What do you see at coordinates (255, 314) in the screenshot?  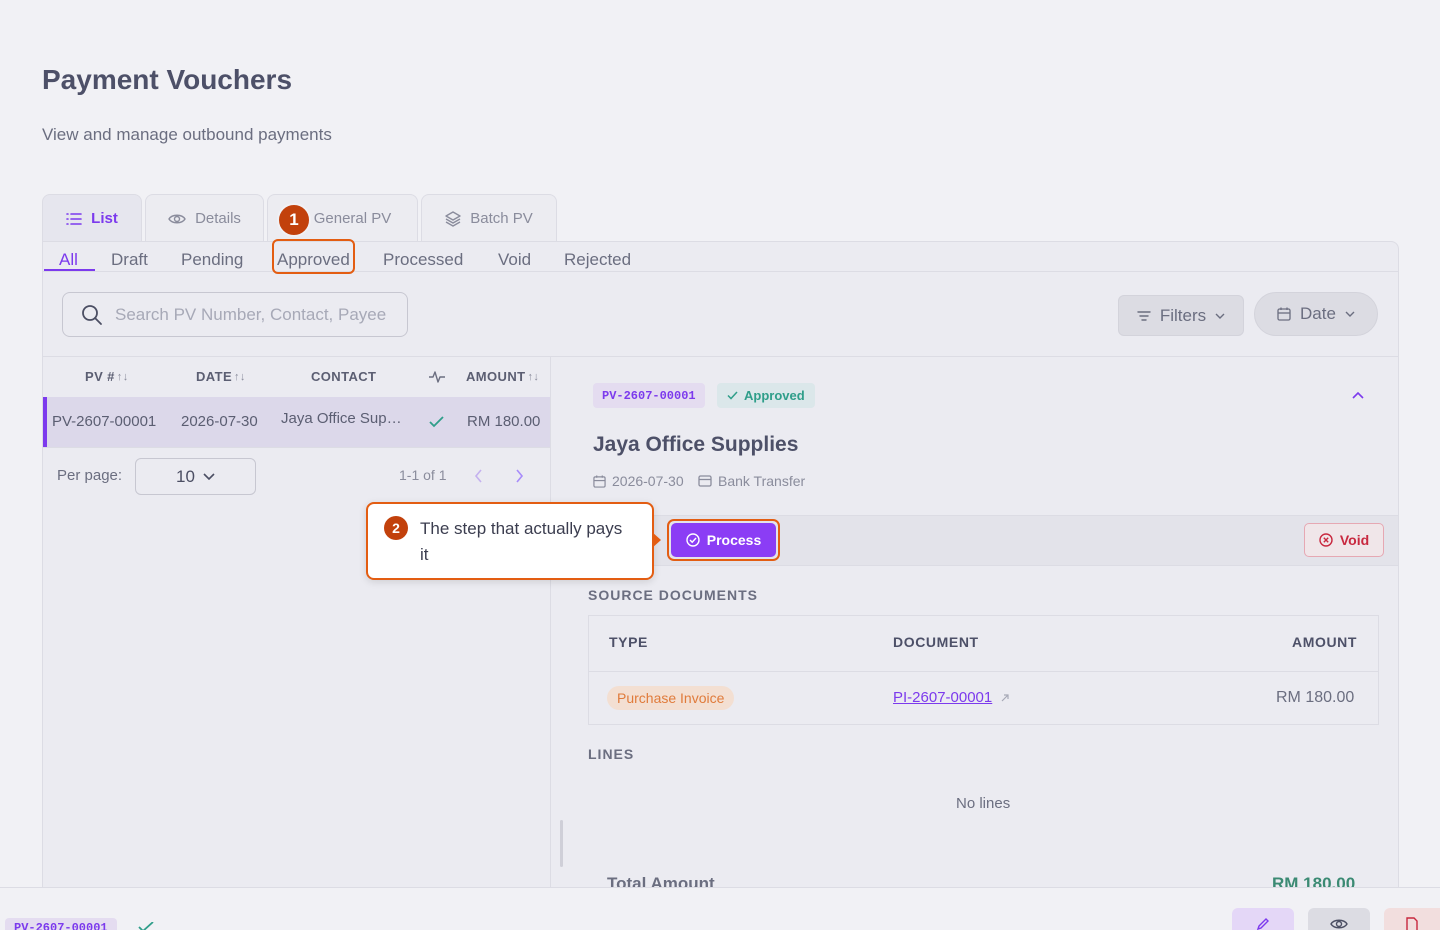 I see `search-input` at bounding box center [255, 314].